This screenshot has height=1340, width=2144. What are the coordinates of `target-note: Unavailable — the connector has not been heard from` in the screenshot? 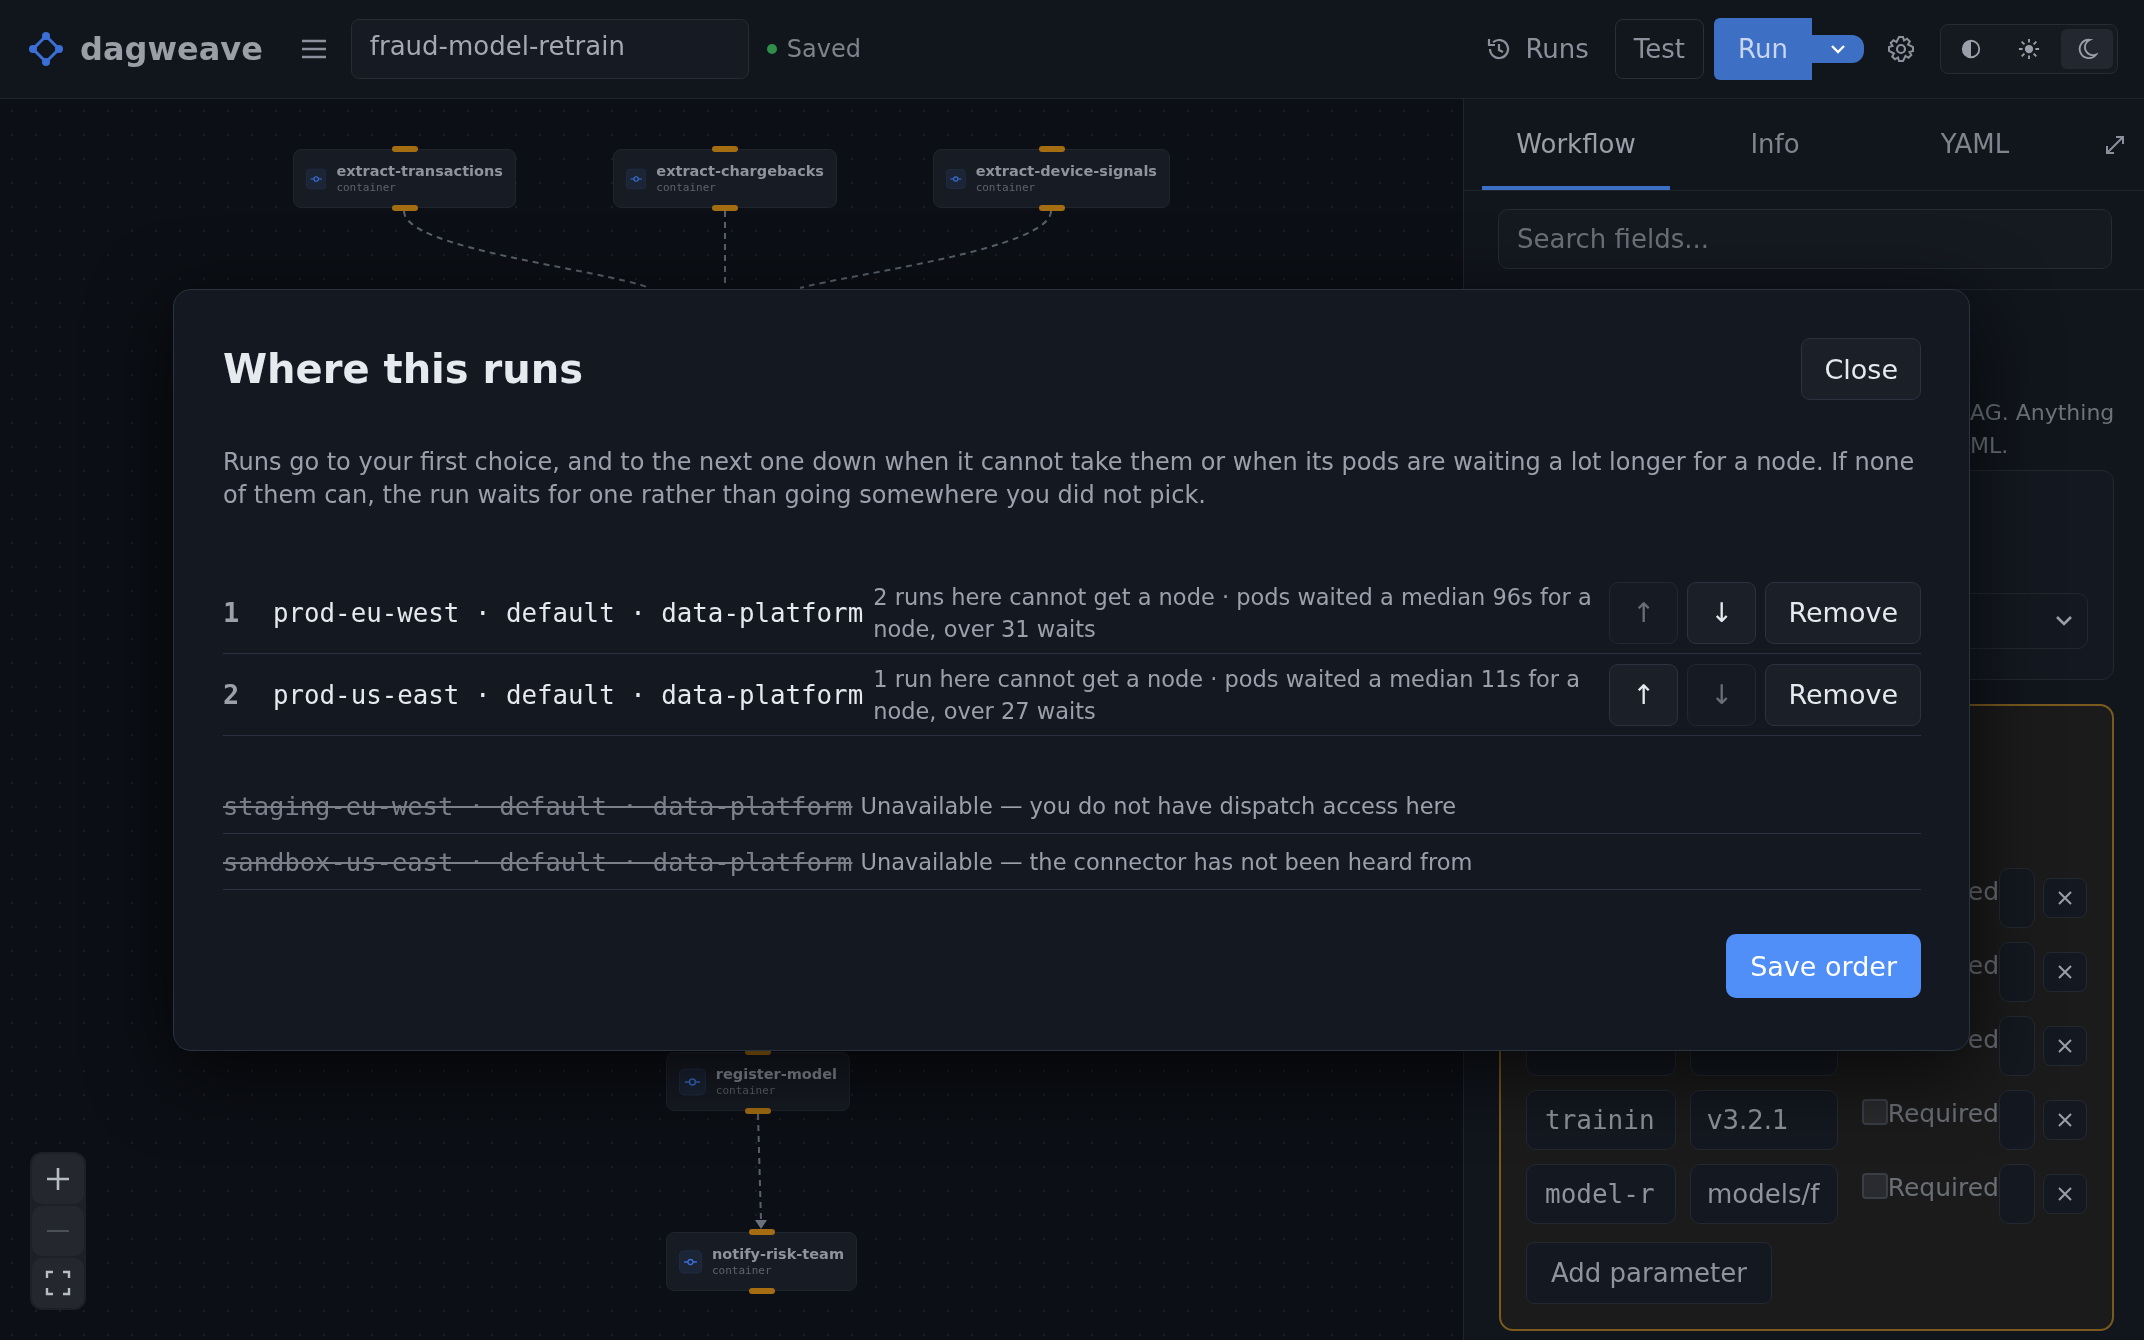 It's located at (1166, 861).